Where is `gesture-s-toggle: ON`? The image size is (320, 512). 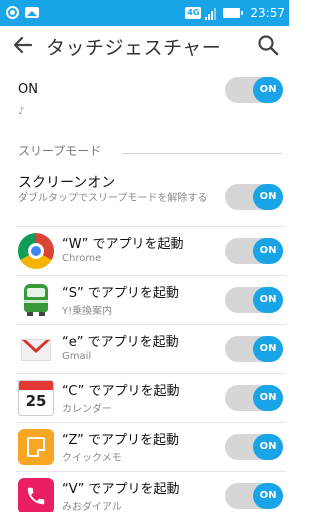
gesture-s-toggle: ON is located at coordinates (254, 300).